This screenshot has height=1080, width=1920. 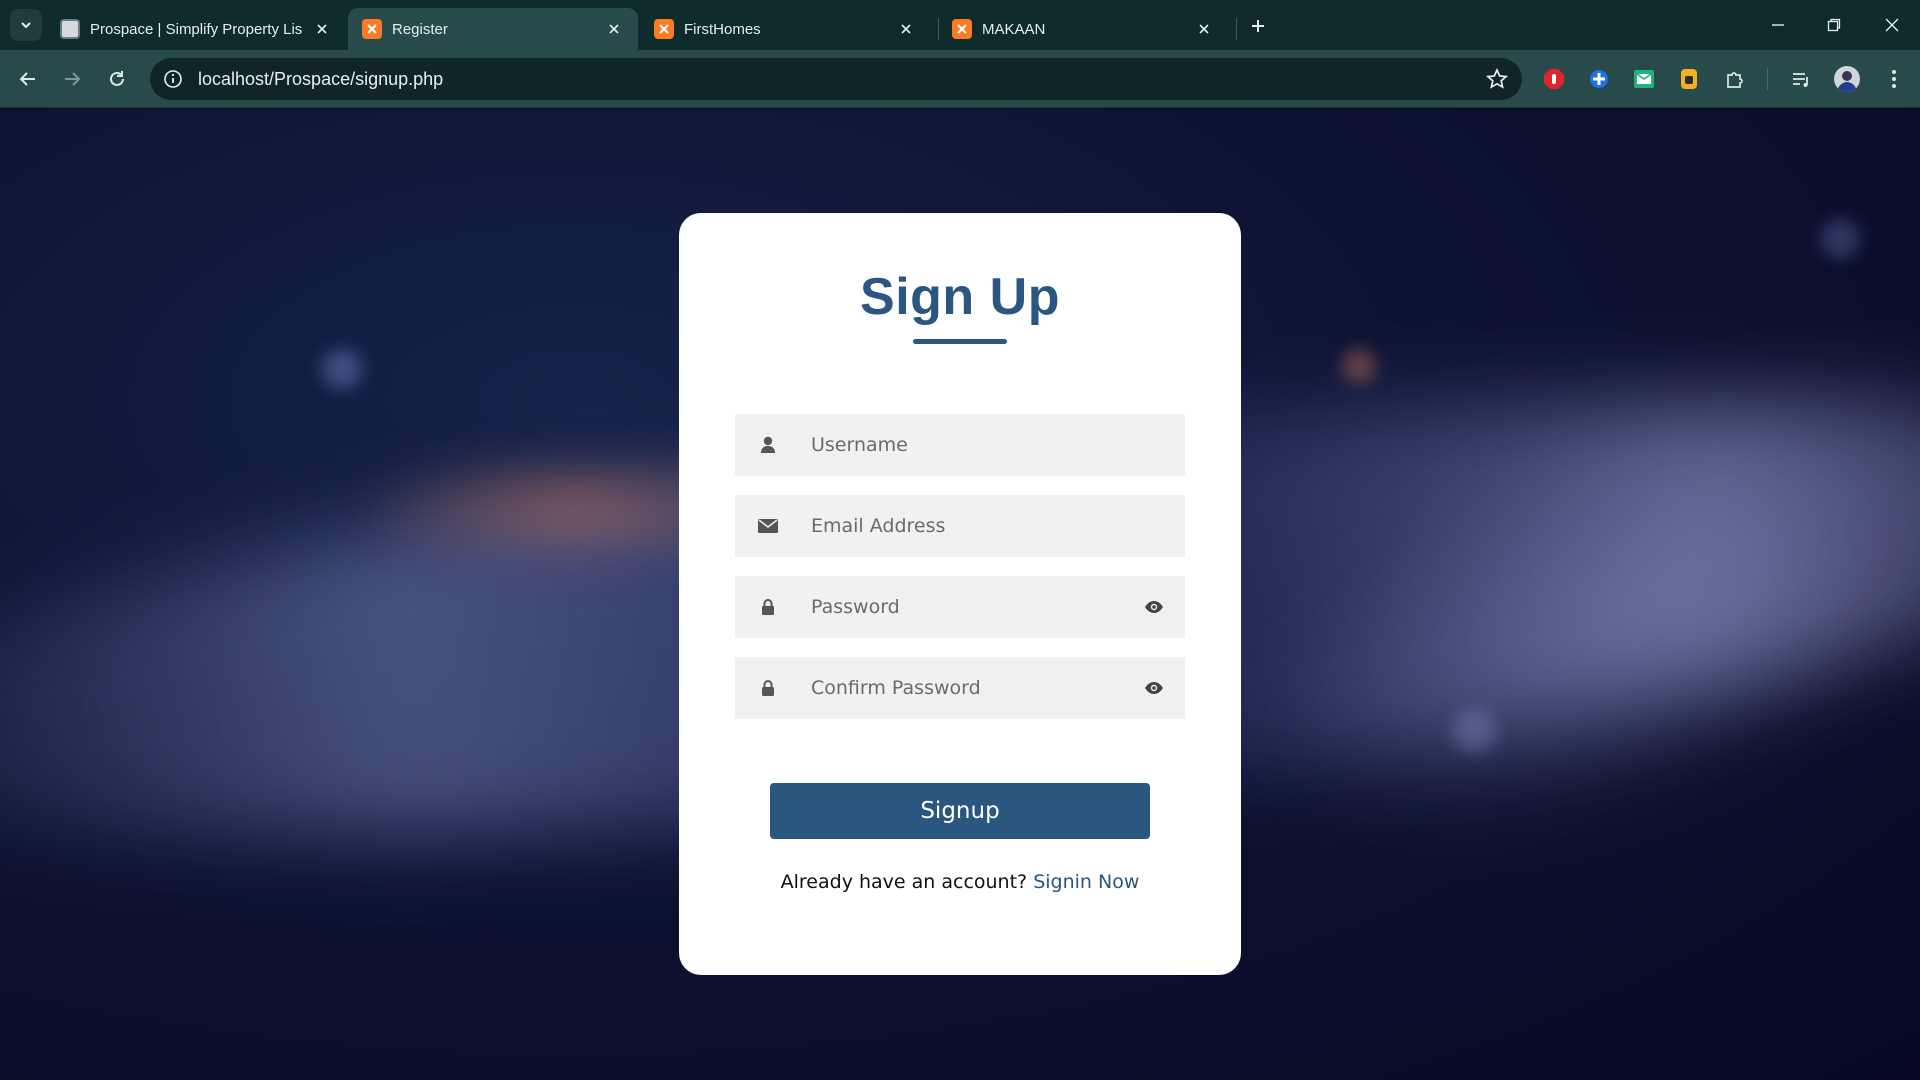 I want to click on page-title: Sign Up, so click(x=960, y=297).